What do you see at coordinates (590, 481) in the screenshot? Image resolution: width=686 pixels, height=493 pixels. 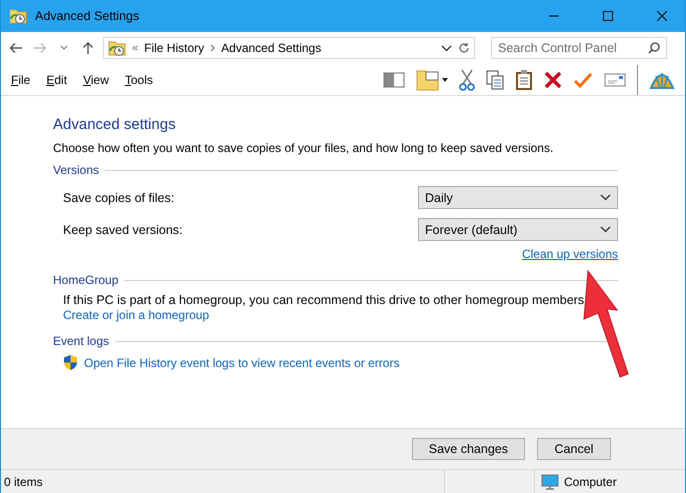 I see `status-location: Computer` at bounding box center [590, 481].